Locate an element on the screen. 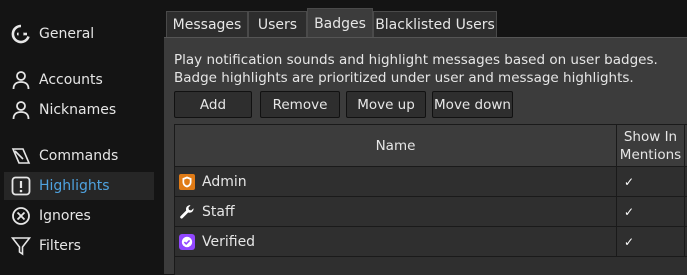  badge-name: Verified is located at coordinates (229, 241).